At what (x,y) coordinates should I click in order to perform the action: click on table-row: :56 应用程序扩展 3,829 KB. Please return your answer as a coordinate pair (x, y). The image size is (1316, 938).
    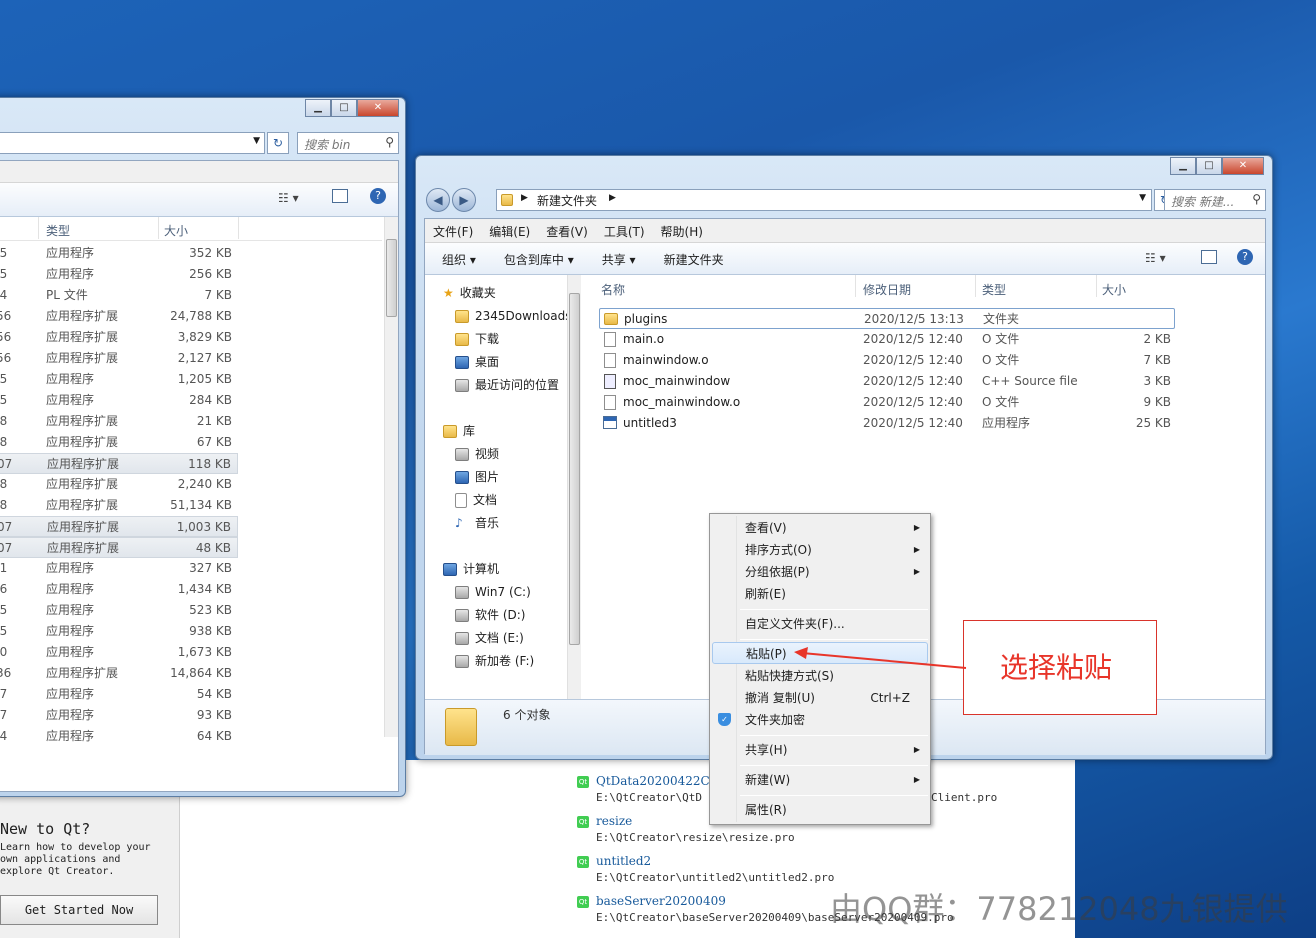
    Looking at the image, I should click on (119, 337).